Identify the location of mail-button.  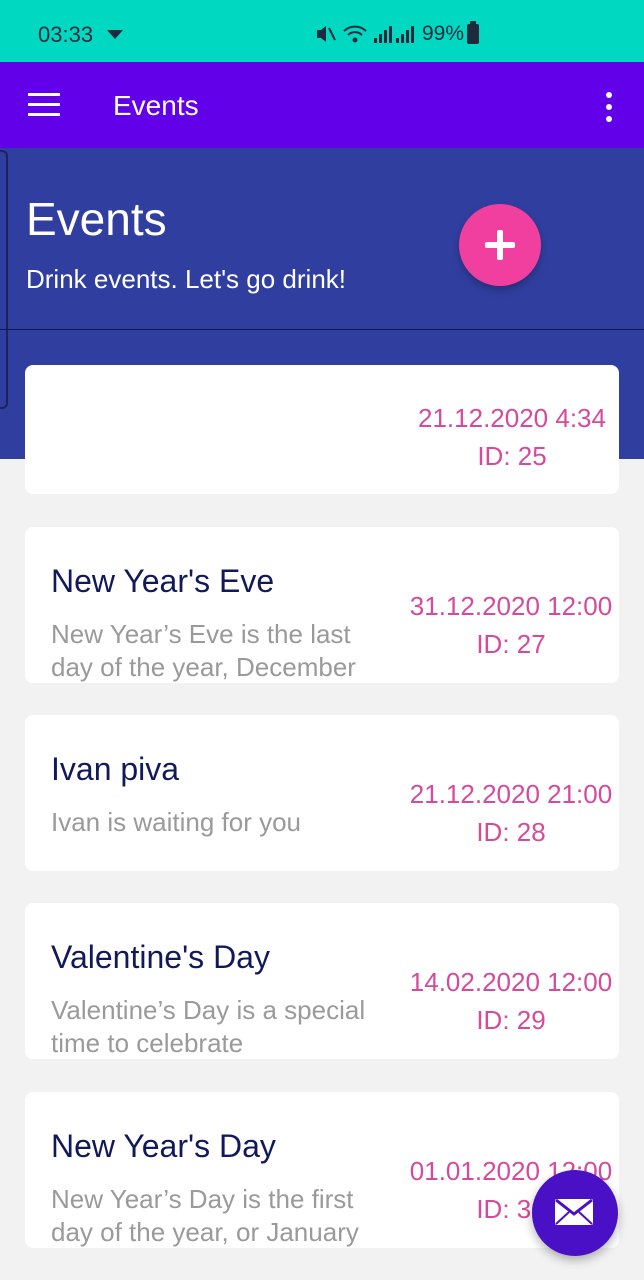
(575, 1213).